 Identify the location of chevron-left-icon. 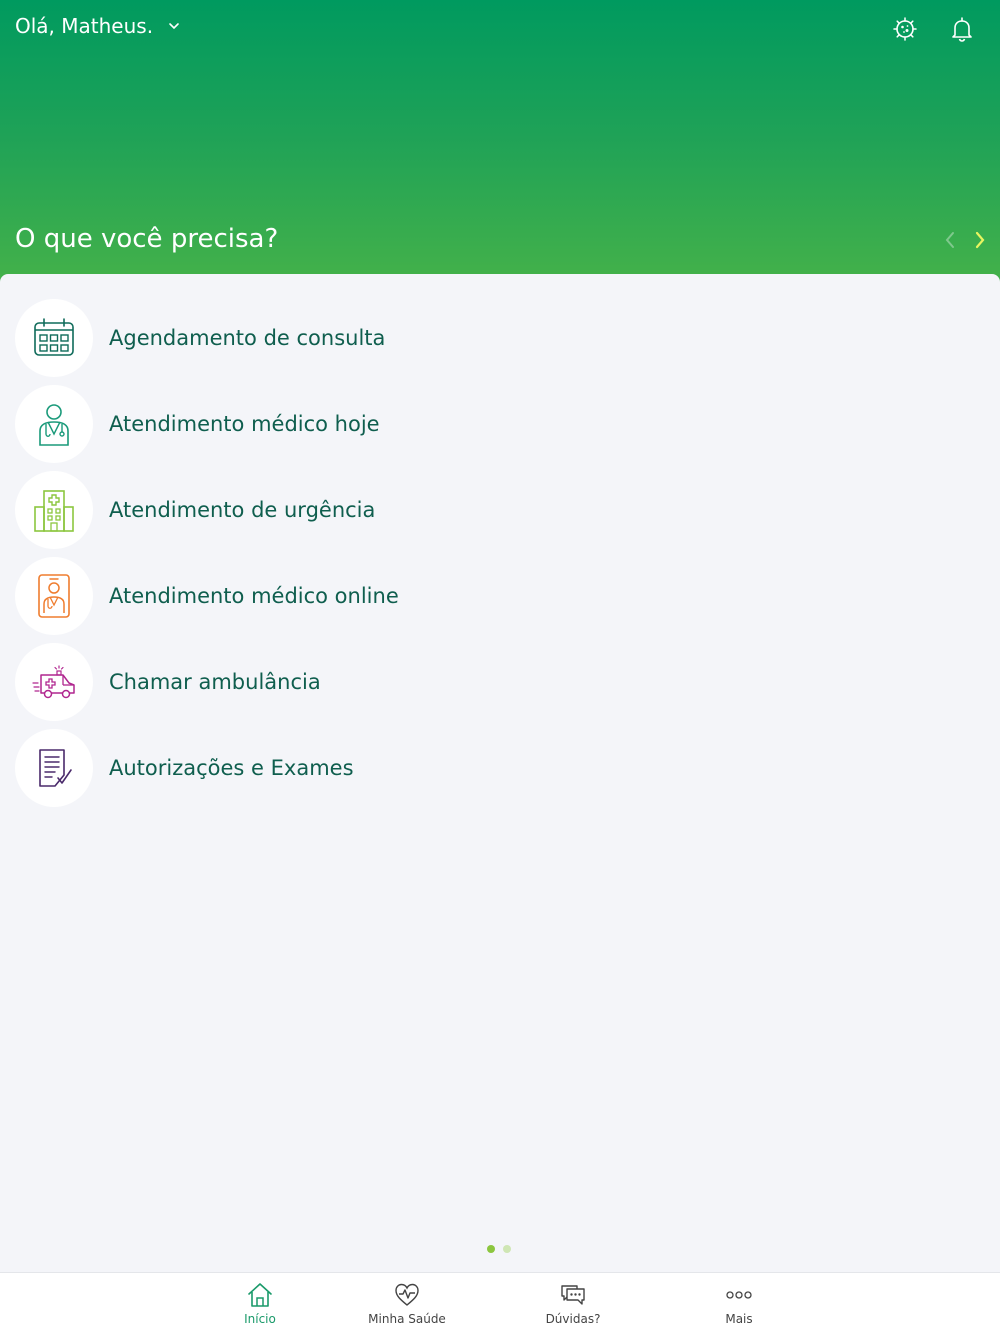
(950, 240).